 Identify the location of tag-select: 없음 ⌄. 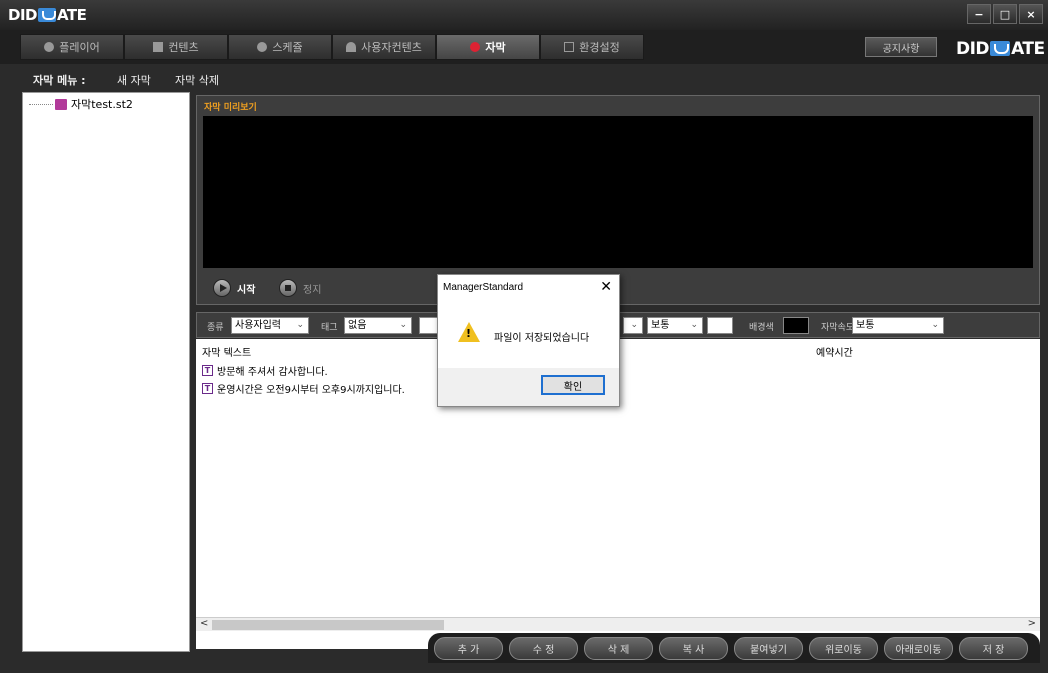
(378, 325).